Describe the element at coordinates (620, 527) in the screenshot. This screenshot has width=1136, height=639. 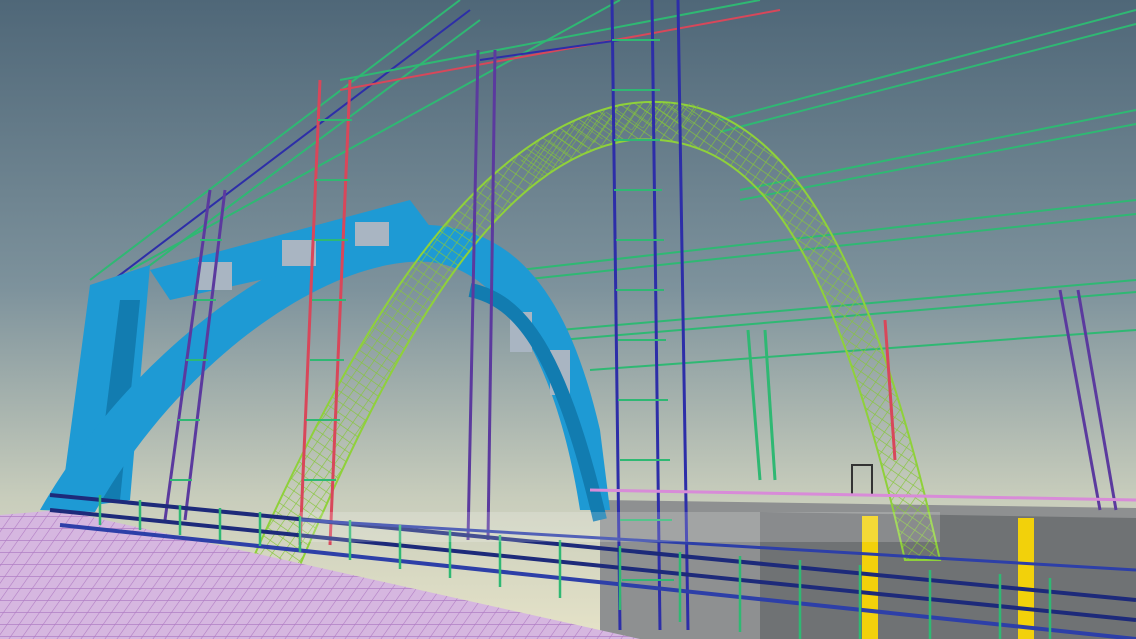
I see `parapet-glass-overlay` at that location.